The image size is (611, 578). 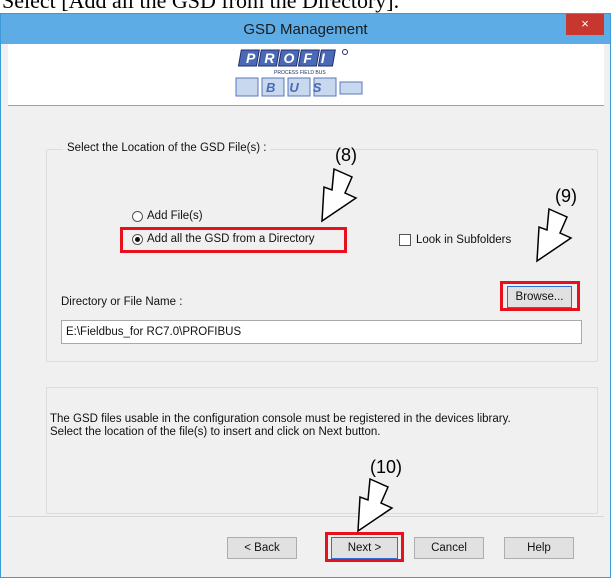 I want to click on footer: < Back Next > Cancel Help, so click(x=306, y=544).